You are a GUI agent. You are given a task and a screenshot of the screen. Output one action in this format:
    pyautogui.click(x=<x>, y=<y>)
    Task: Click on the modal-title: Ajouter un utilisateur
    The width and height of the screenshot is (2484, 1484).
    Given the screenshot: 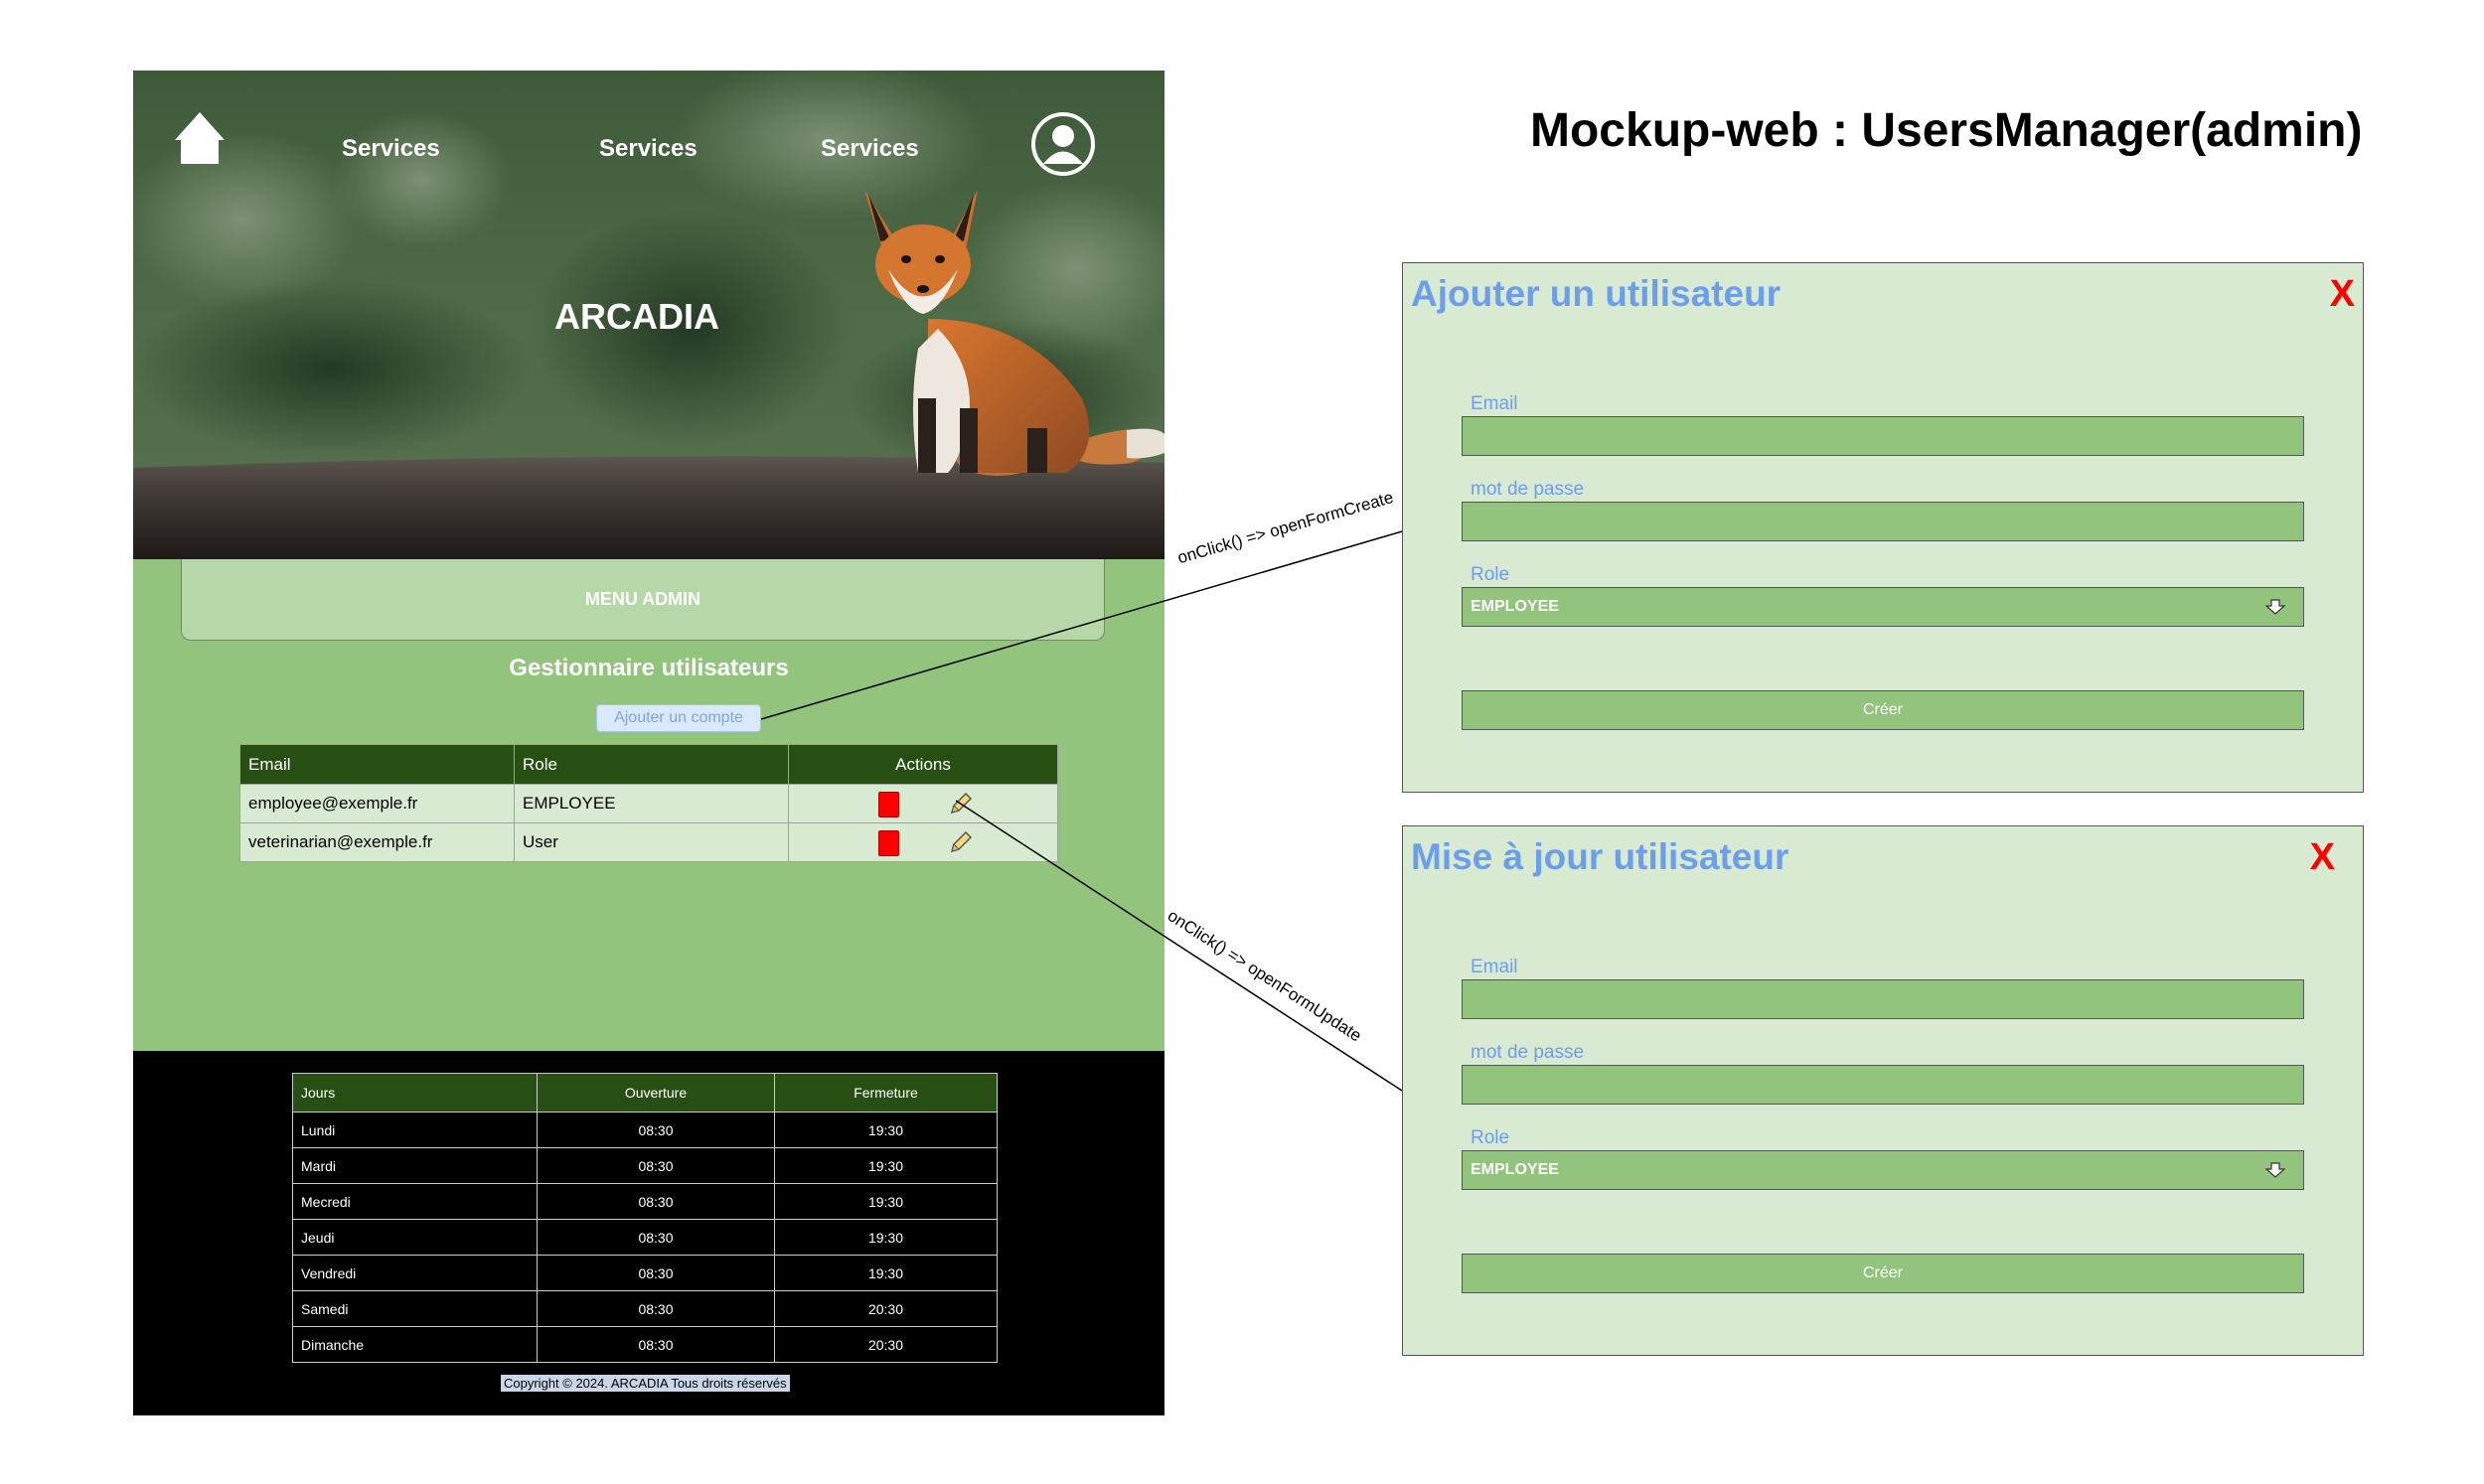 What is the action you would take?
    pyautogui.click(x=1596, y=293)
    